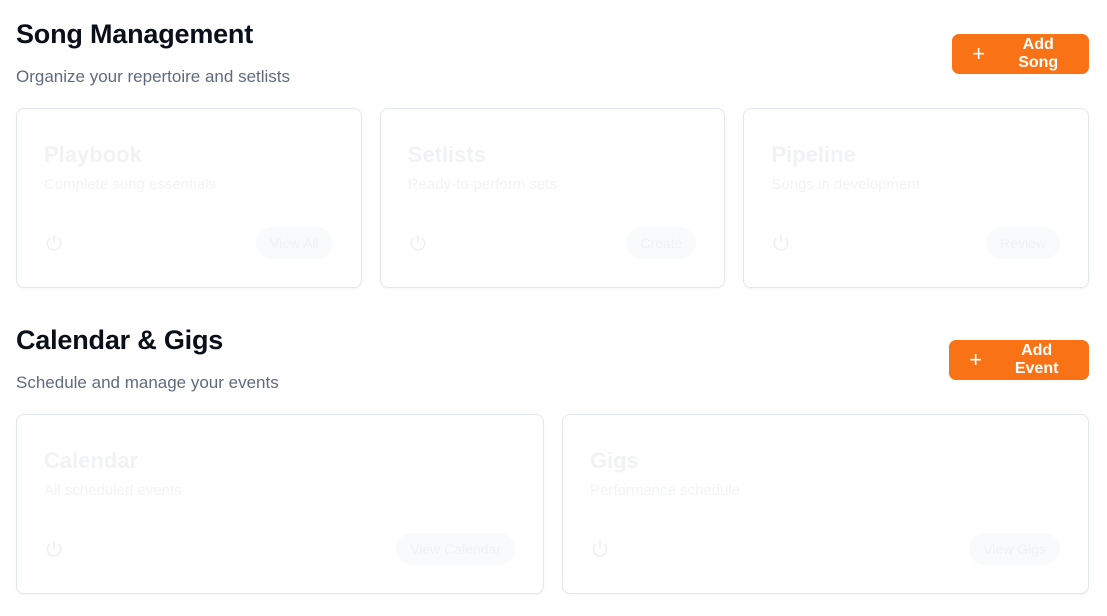 The width and height of the screenshot is (1107, 616). I want to click on setlists-card: Setlists Ready-to-perform sets Create, so click(552, 198).